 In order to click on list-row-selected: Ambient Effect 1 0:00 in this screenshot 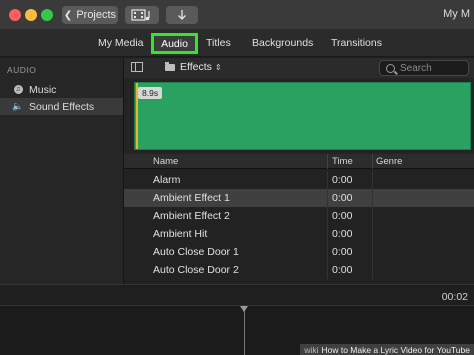, I will do `click(299, 198)`.